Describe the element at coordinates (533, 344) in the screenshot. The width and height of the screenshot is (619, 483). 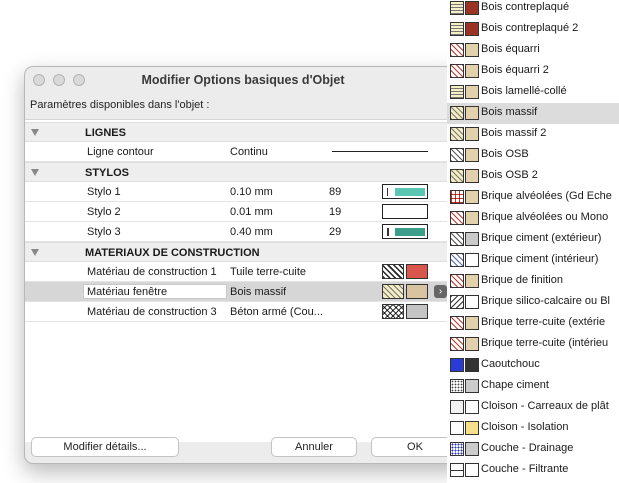
I see `material-list-item: Brique terre-cuite (intérieu` at that location.